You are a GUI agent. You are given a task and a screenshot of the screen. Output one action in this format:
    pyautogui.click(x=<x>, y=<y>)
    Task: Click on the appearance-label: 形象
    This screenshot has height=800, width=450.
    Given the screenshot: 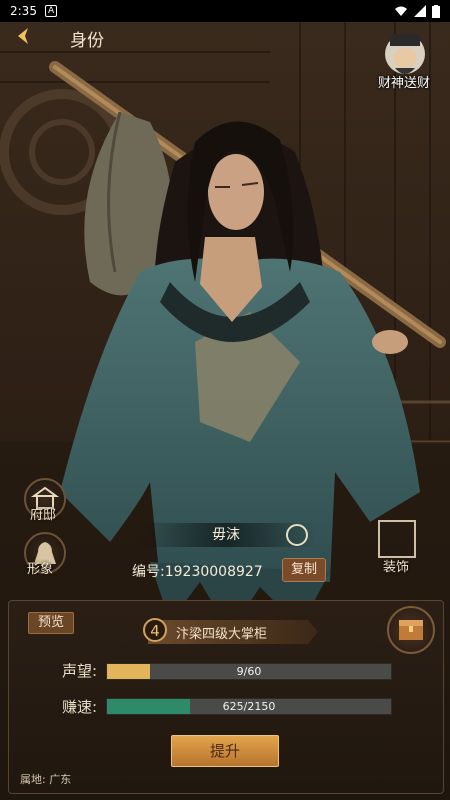 What is the action you would take?
    pyautogui.click(x=40, y=567)
    